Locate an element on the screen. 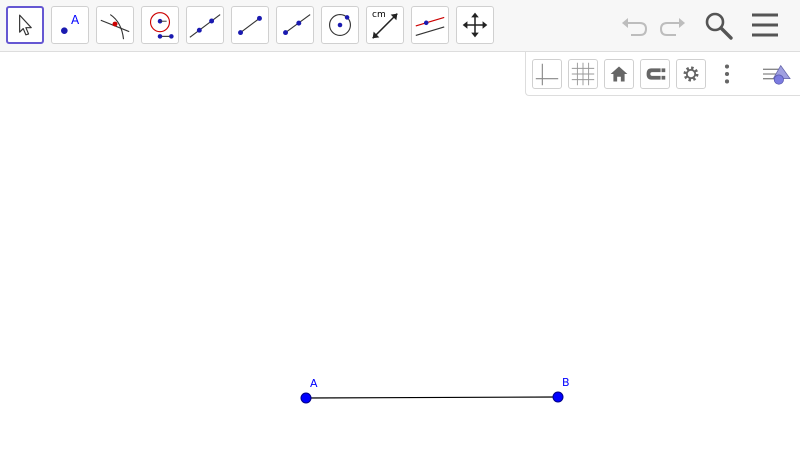  attach-detach-tool is located at coordinates (160, 25).